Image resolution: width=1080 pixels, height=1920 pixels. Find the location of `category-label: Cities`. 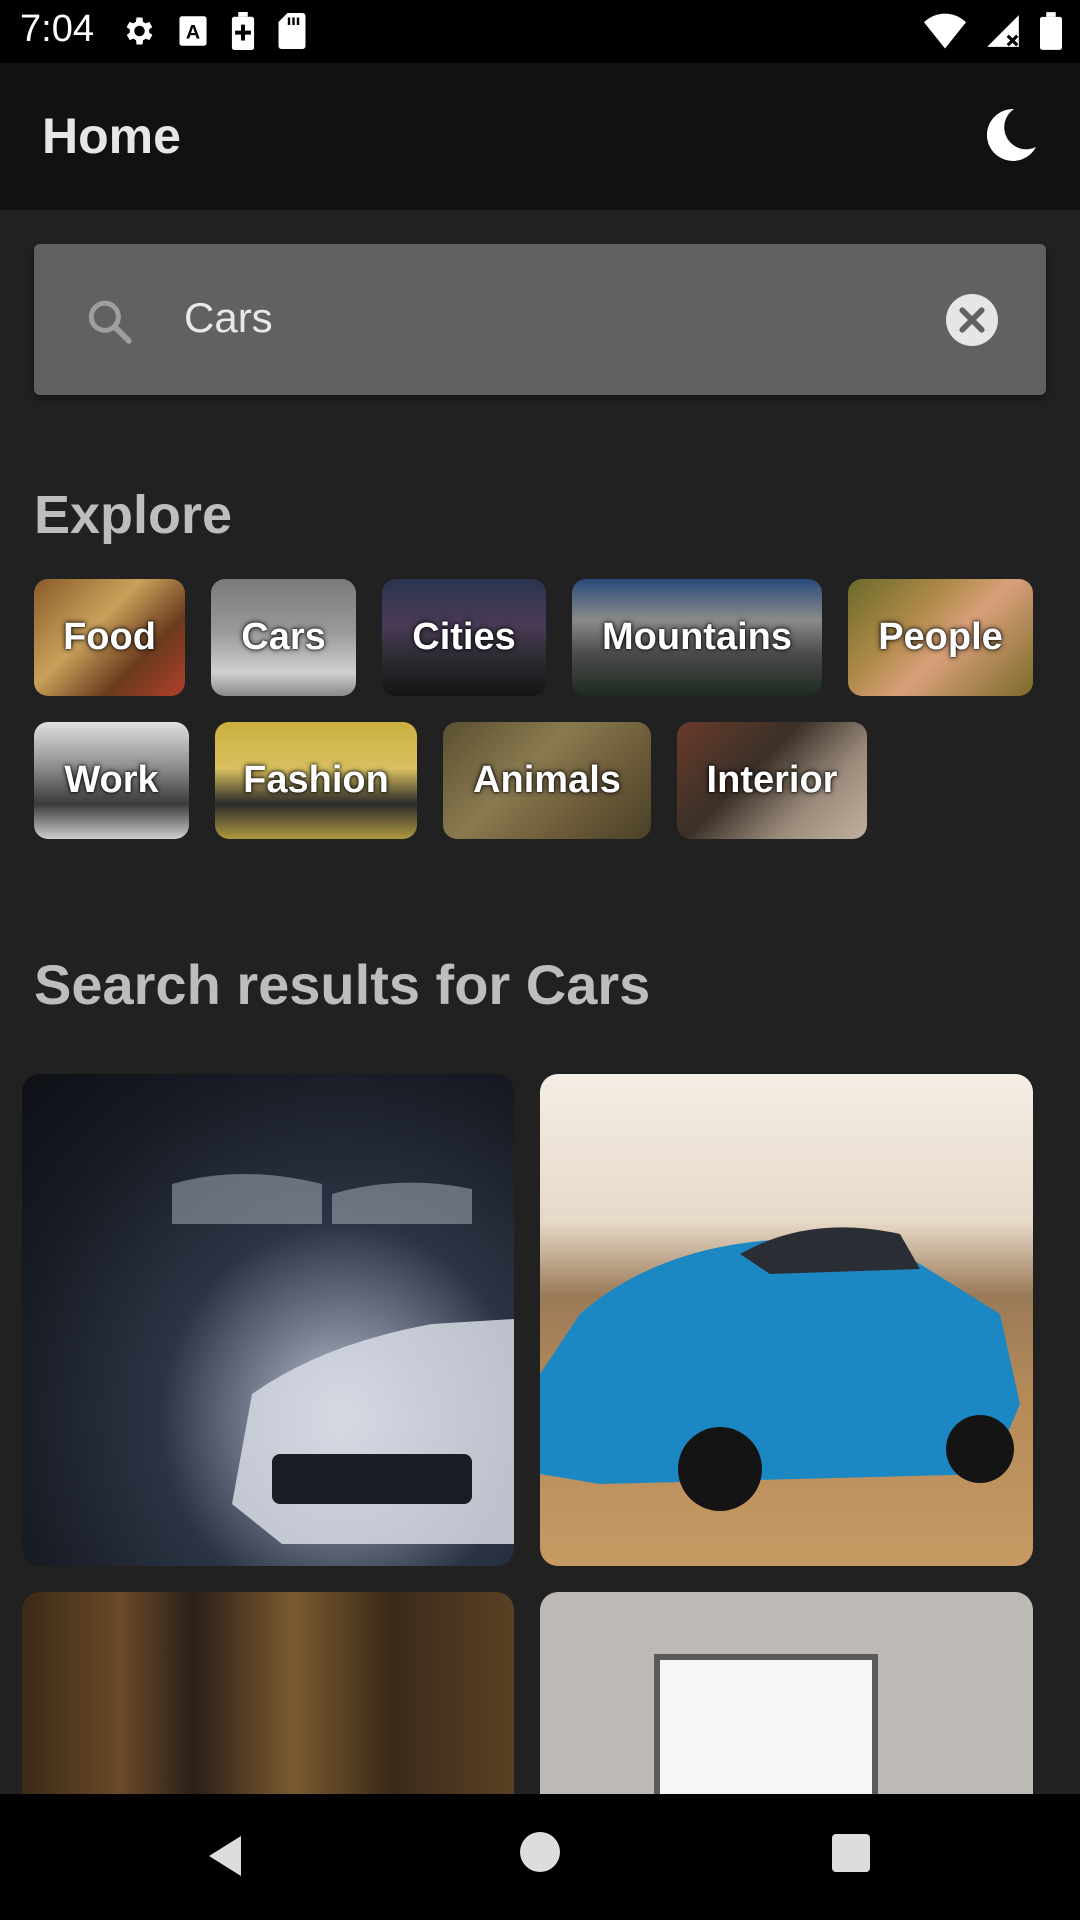

category-label: Cities is located at coordinates (464, 637).